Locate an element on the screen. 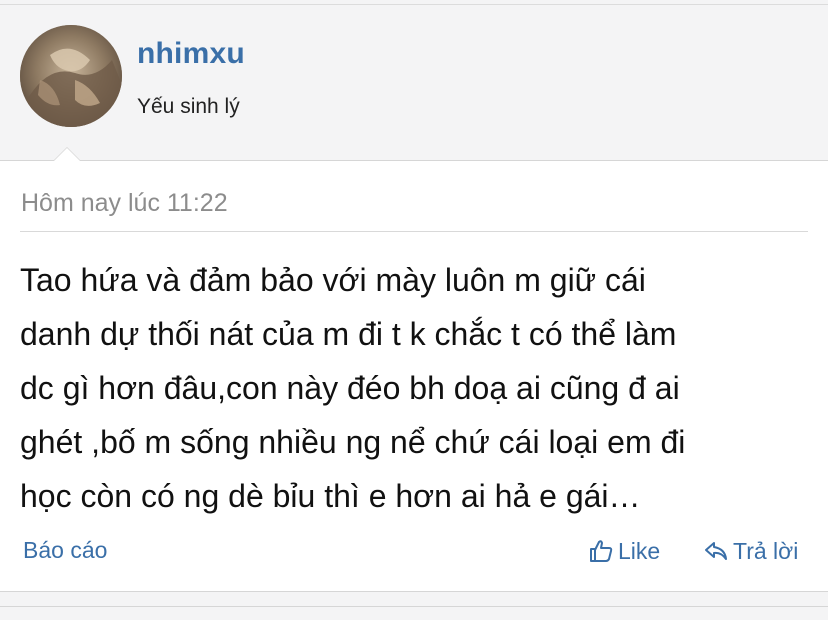 The height and width of the screenshot is (620, 828). footer-divider is located at coordinates (414, 606).